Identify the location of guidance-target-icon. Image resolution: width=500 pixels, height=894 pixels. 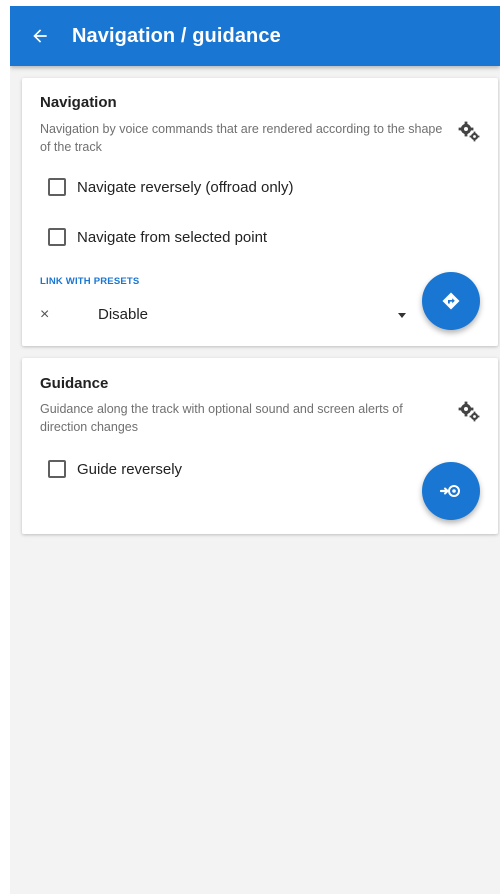
(449, 491).